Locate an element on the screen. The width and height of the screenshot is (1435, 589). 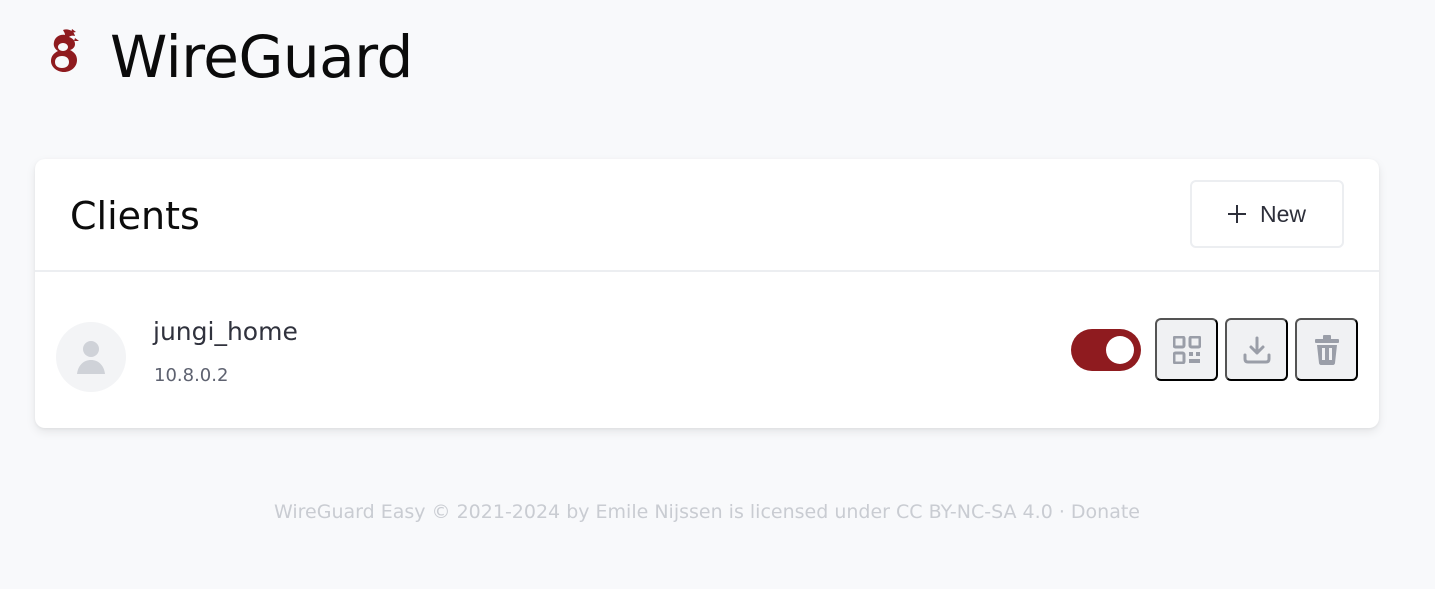
delete-client-button is located at coordinates (1326, 349).